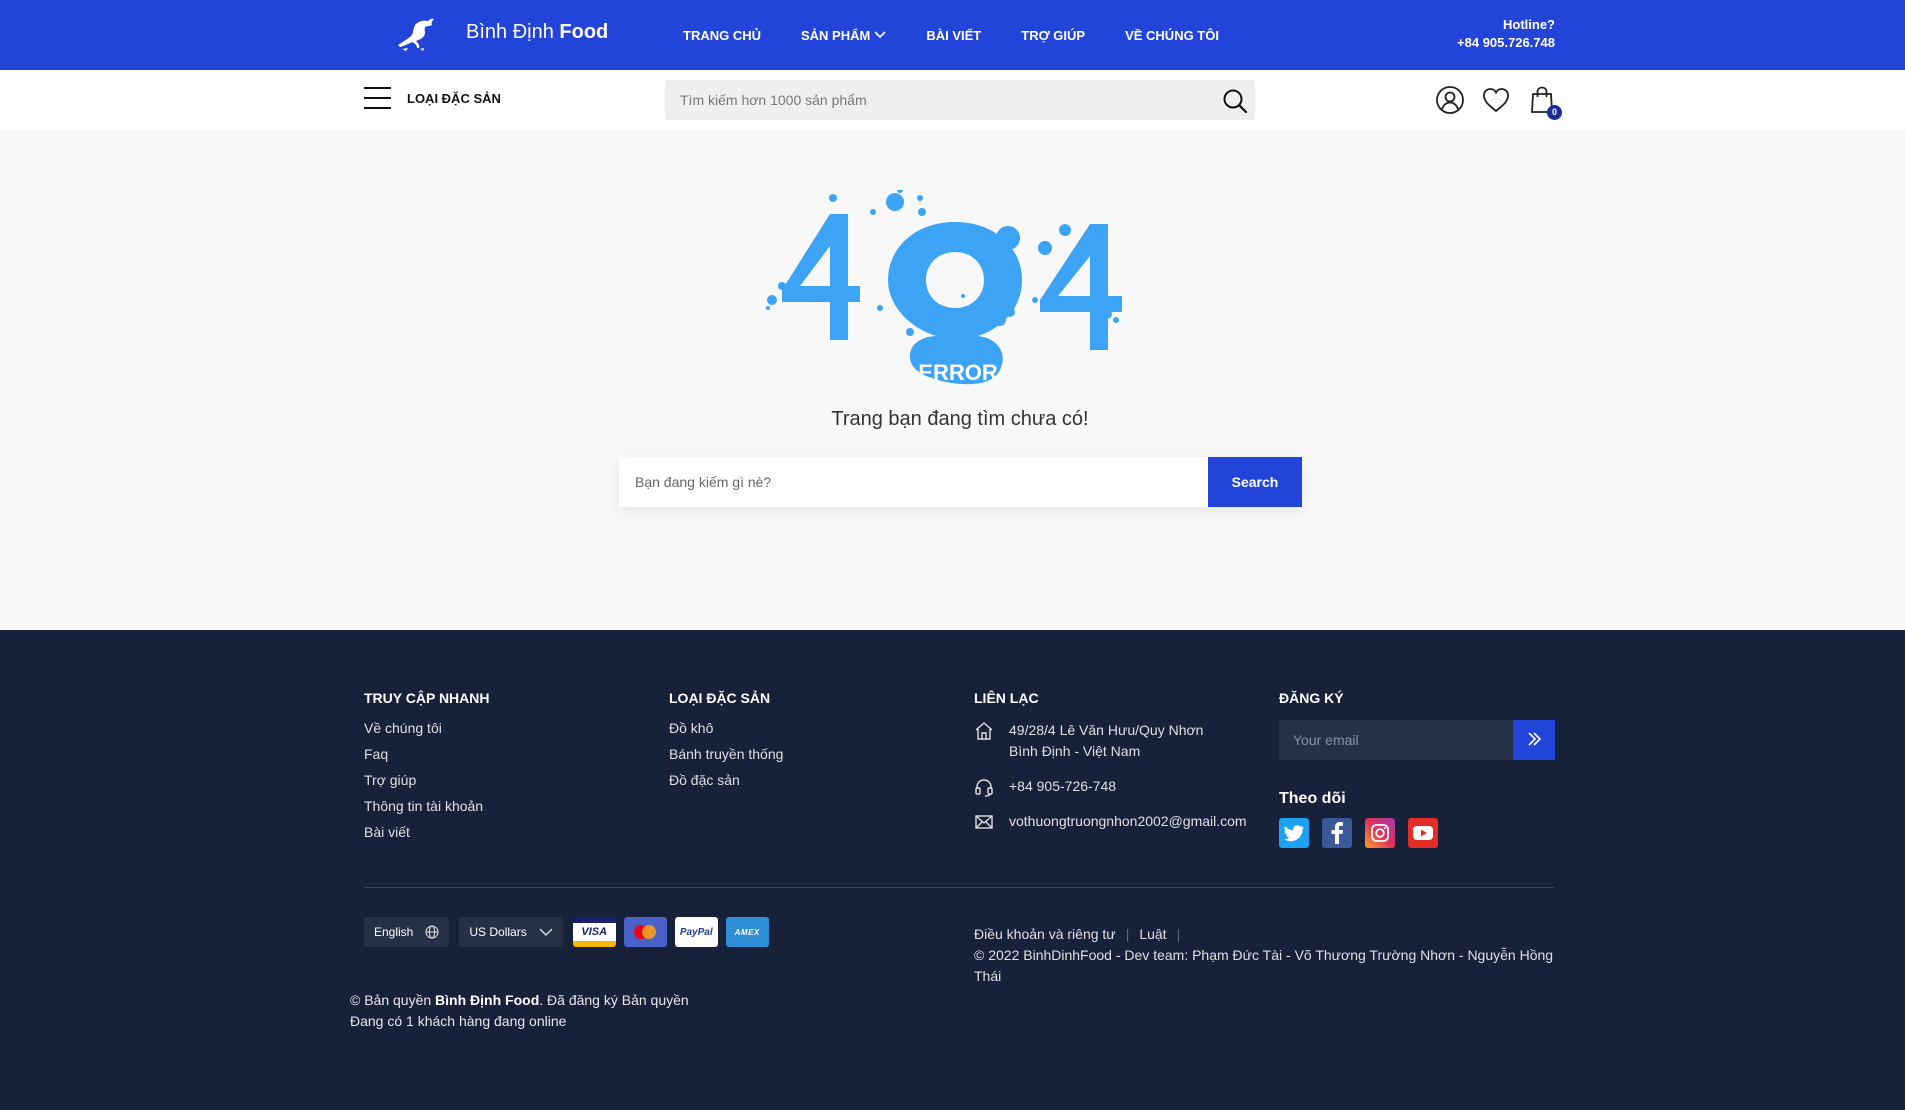 This screenshot has width=1905, height=1110. What do you see at coordinates (458, 1021) in the screenshot?
I see `online-users-text: Đang có 1 khách hàng đang online` at bounding box center [458, 1021].